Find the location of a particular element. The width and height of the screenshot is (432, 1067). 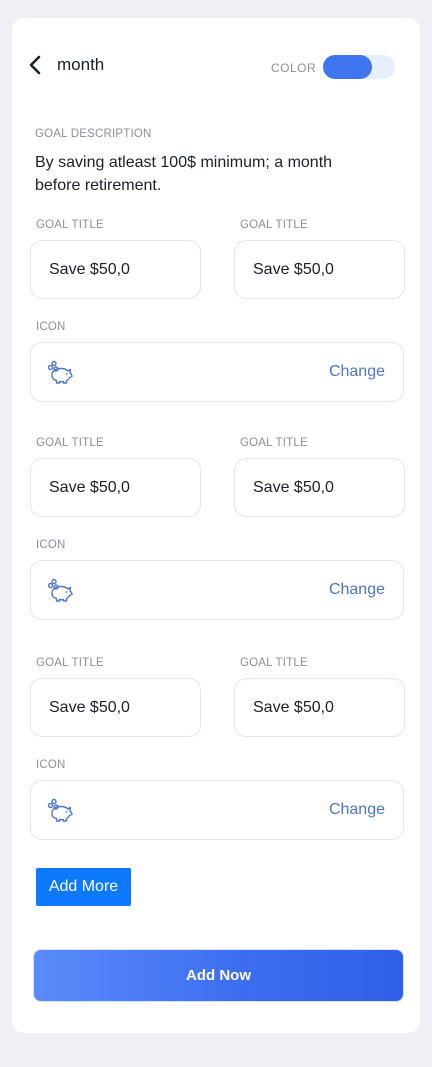

color-toggle is located at coordinates (359, 67).